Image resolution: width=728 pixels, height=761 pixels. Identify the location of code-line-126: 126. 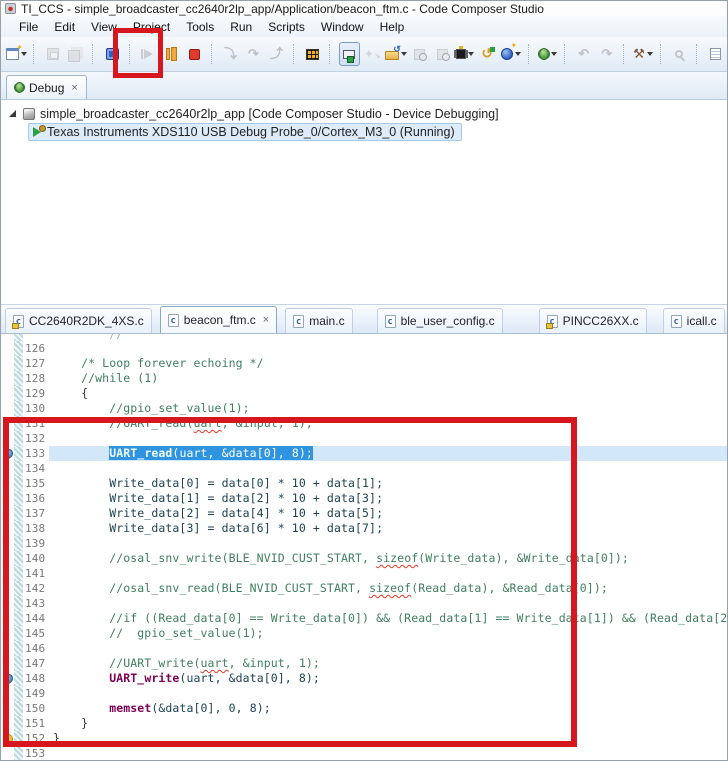
(364, 348).